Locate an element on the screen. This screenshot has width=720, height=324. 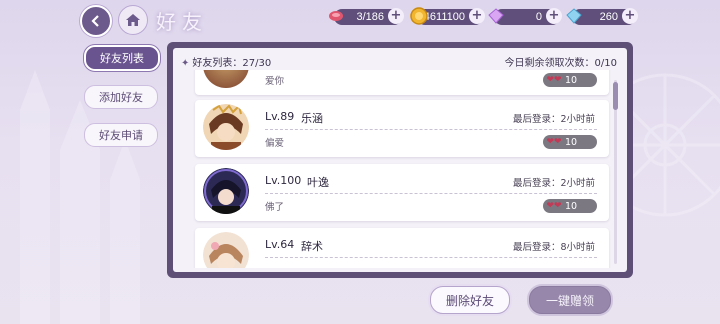
claim-all-button: 一键赠领 is located at coordinates (570, 300).